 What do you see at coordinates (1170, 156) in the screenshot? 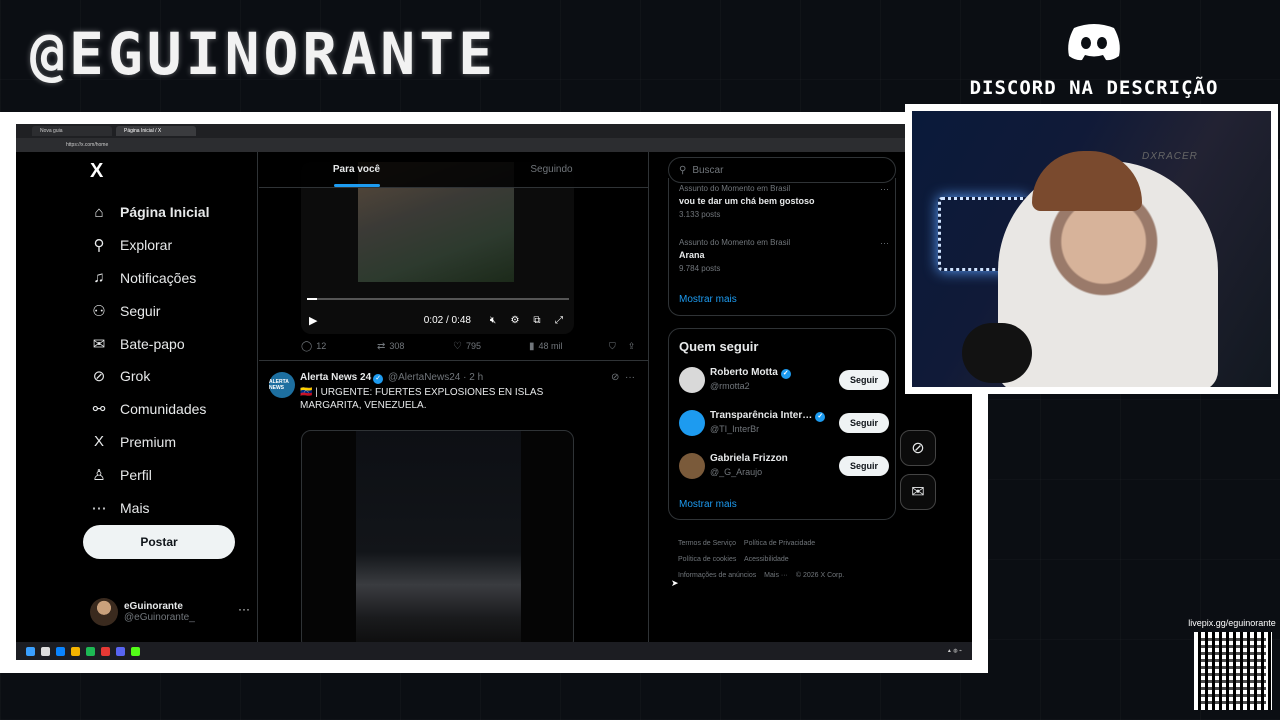
I see `chair-logo: DXRACER` at bounding box center [1170, 156].